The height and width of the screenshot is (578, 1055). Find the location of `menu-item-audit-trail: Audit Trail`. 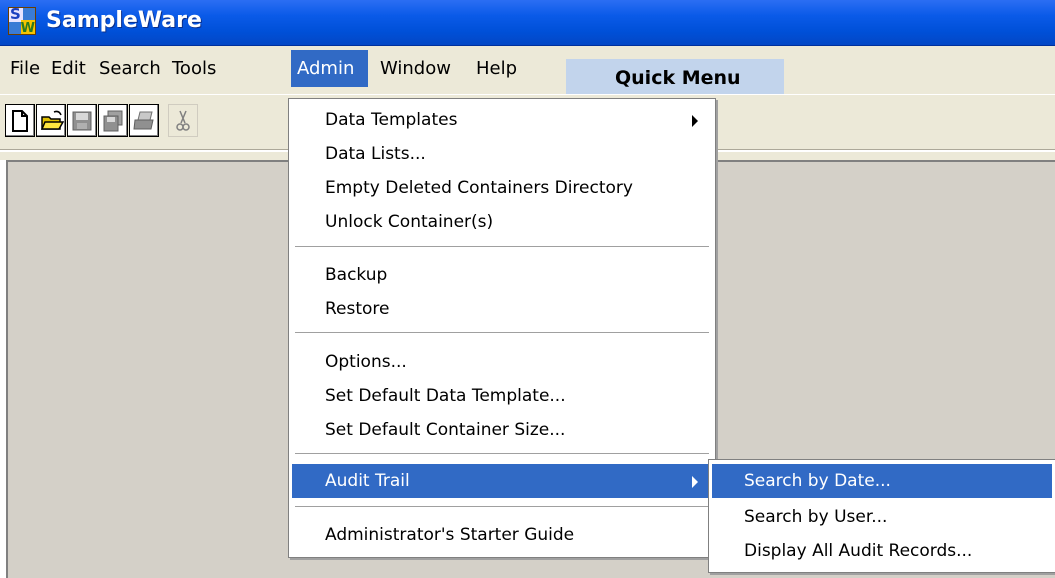

menu-item-audit-trail: Audit Trail is located at coordinates (502, 481).